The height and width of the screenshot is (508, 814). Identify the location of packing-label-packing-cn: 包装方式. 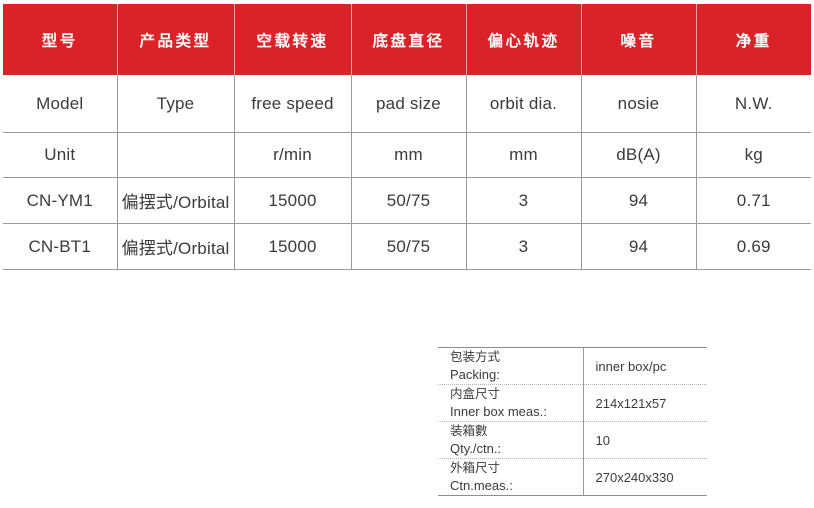
(475, 357).